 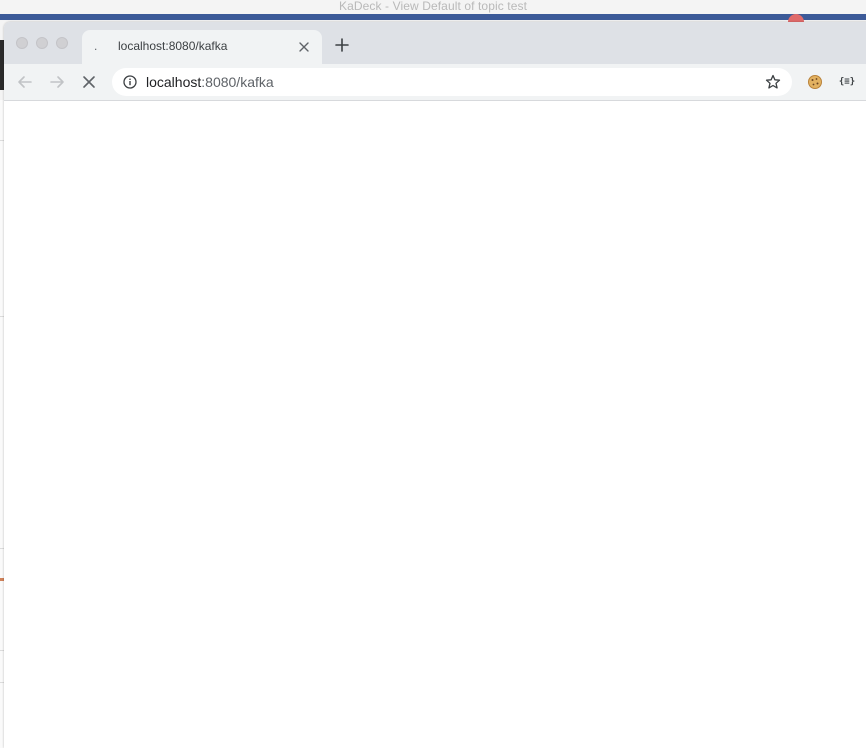 I want to click on arrow-left-icon, so click(x=25, y=82).